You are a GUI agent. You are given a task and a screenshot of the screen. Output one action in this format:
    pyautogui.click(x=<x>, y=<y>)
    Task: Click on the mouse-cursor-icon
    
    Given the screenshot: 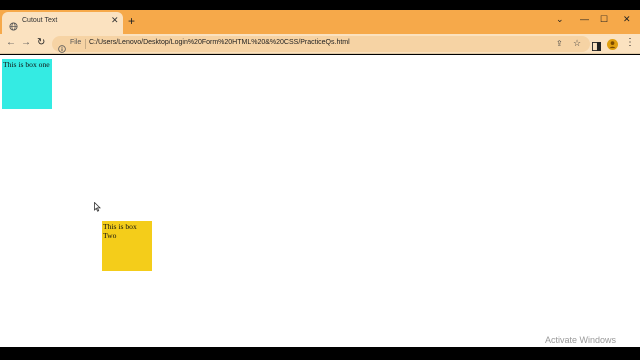 What is the action you would take?
    pyautogui.click(x=97, y=208)
    